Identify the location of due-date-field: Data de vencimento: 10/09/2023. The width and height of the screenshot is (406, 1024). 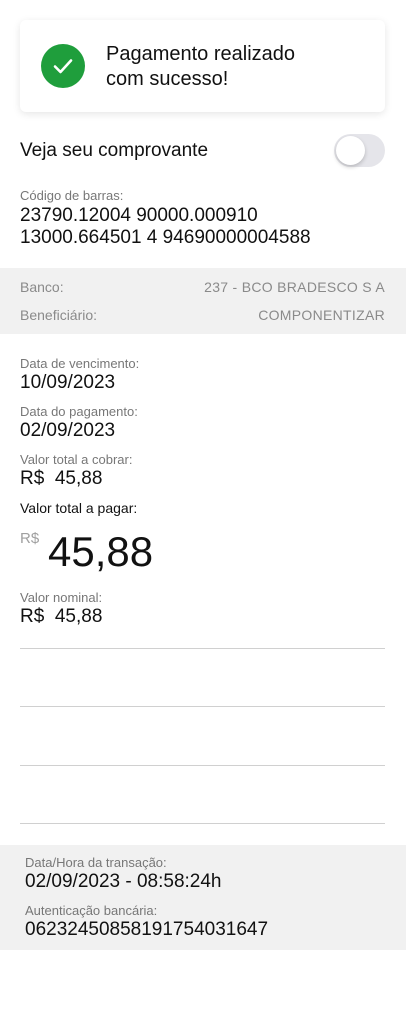
(200, 375).